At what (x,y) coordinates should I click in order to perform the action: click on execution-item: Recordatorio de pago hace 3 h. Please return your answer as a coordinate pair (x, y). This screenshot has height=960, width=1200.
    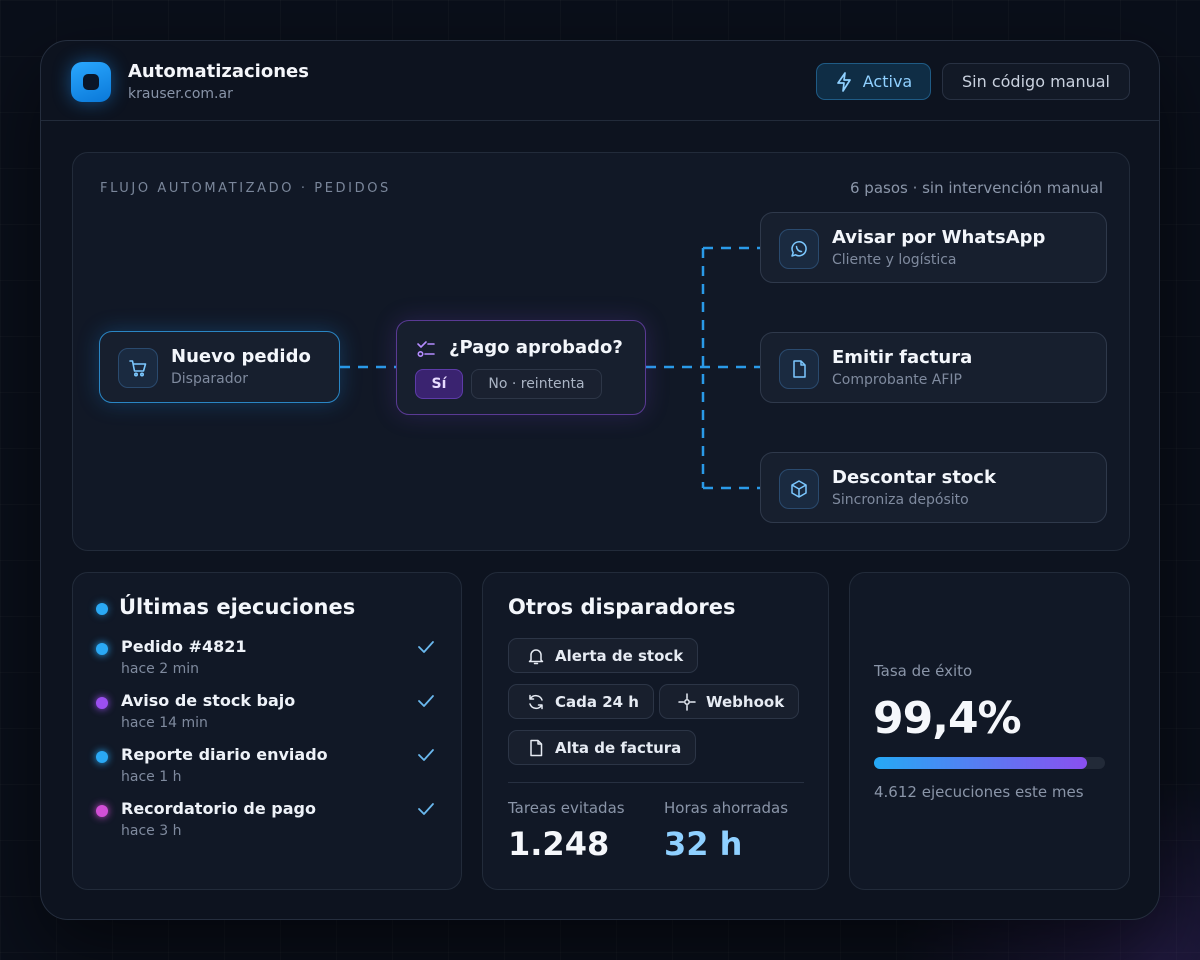
    Looking at the image, I should click on (267, 826).